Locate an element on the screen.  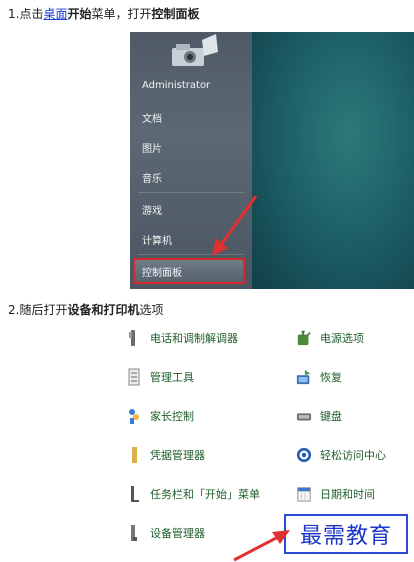
taskbar-icon is located at coordinates (134, 494).